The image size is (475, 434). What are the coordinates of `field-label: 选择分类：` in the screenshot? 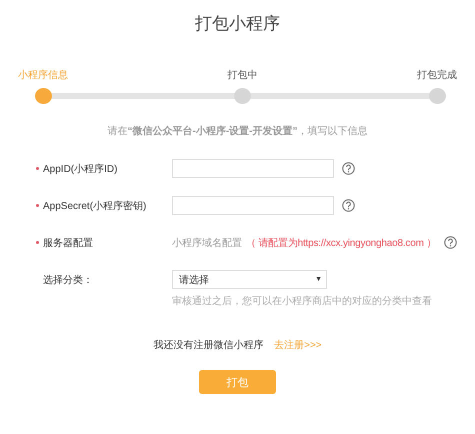 It's located at (68, 280).